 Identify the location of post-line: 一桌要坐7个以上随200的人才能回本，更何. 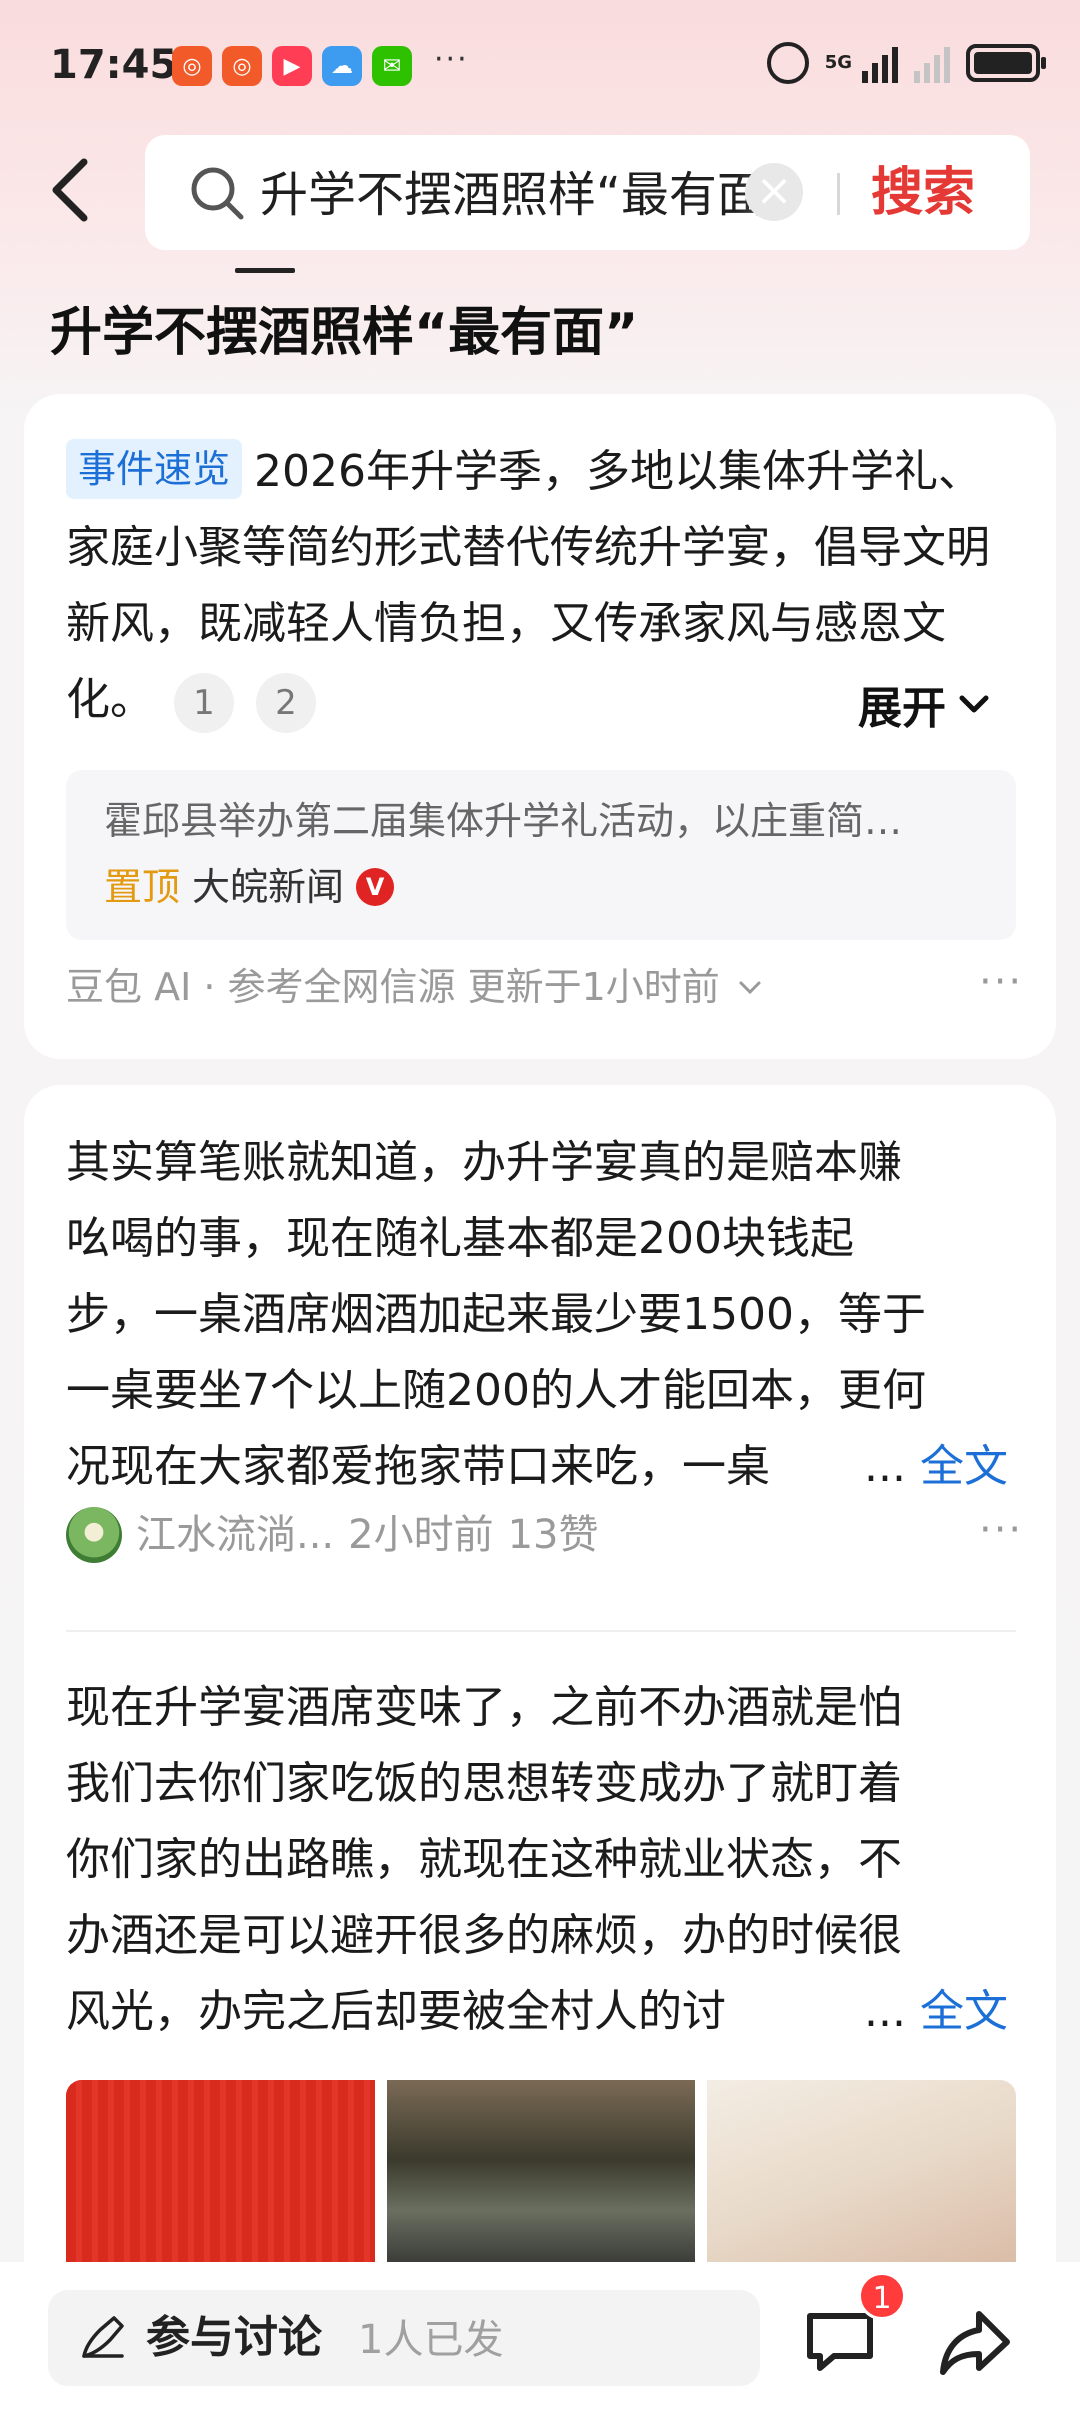
(496, 1390).